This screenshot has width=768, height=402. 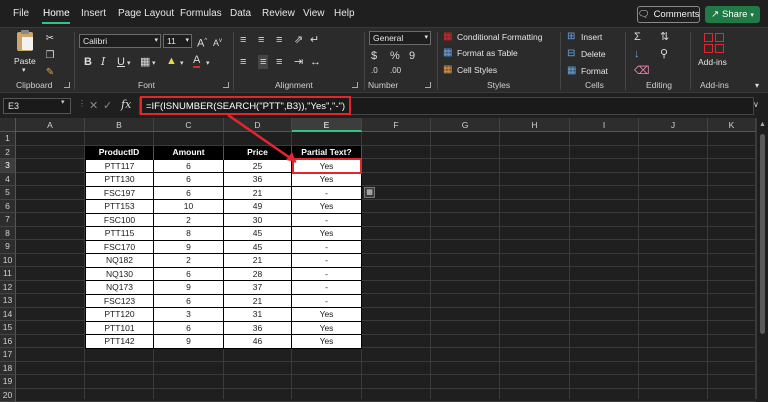 I want to click on table-cell: 49, so click(x=258, y=207).